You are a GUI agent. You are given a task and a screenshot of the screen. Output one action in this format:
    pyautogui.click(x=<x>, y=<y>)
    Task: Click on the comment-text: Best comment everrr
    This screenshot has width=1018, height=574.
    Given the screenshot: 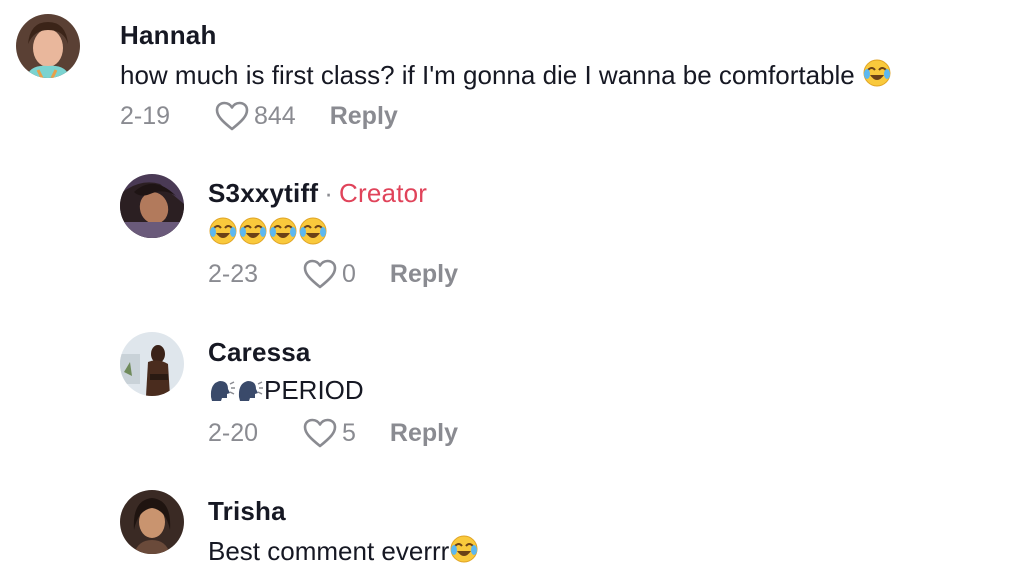 What is the action you would take?
    pyautogui.click(x=343, y=550)
    